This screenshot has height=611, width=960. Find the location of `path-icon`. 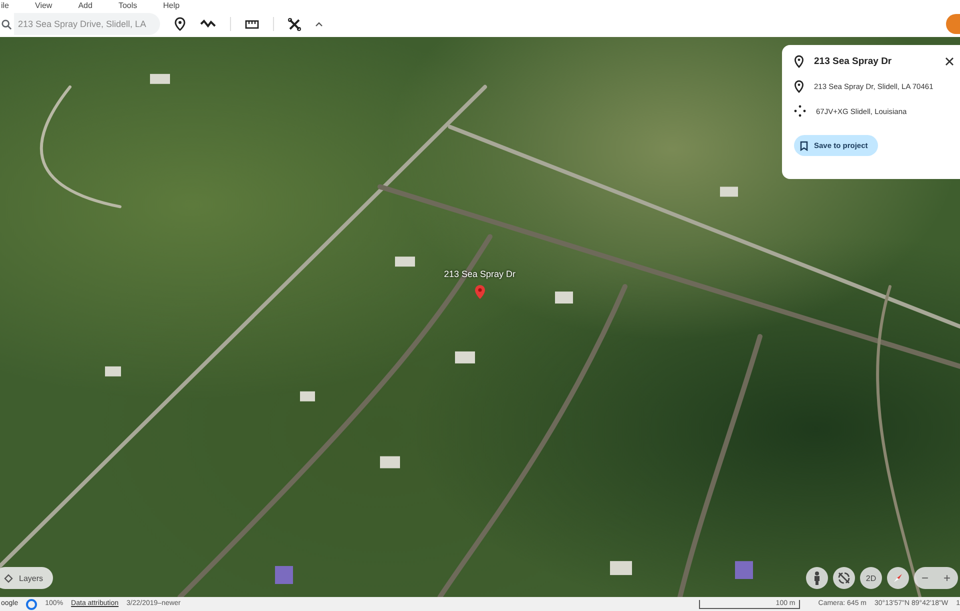

path-icon is located at coordinates (208, 24).